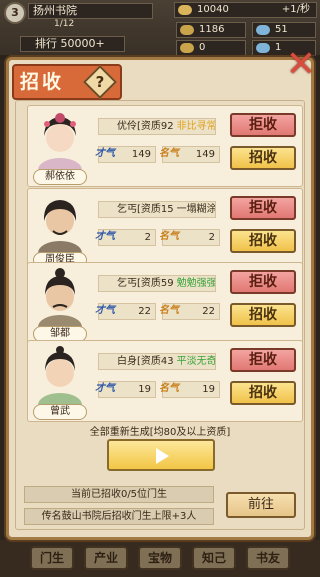  What do you see at coordinates (100, 82) in the screenshot?
I see `help-icon: ?` at bounding box center [100, 82].